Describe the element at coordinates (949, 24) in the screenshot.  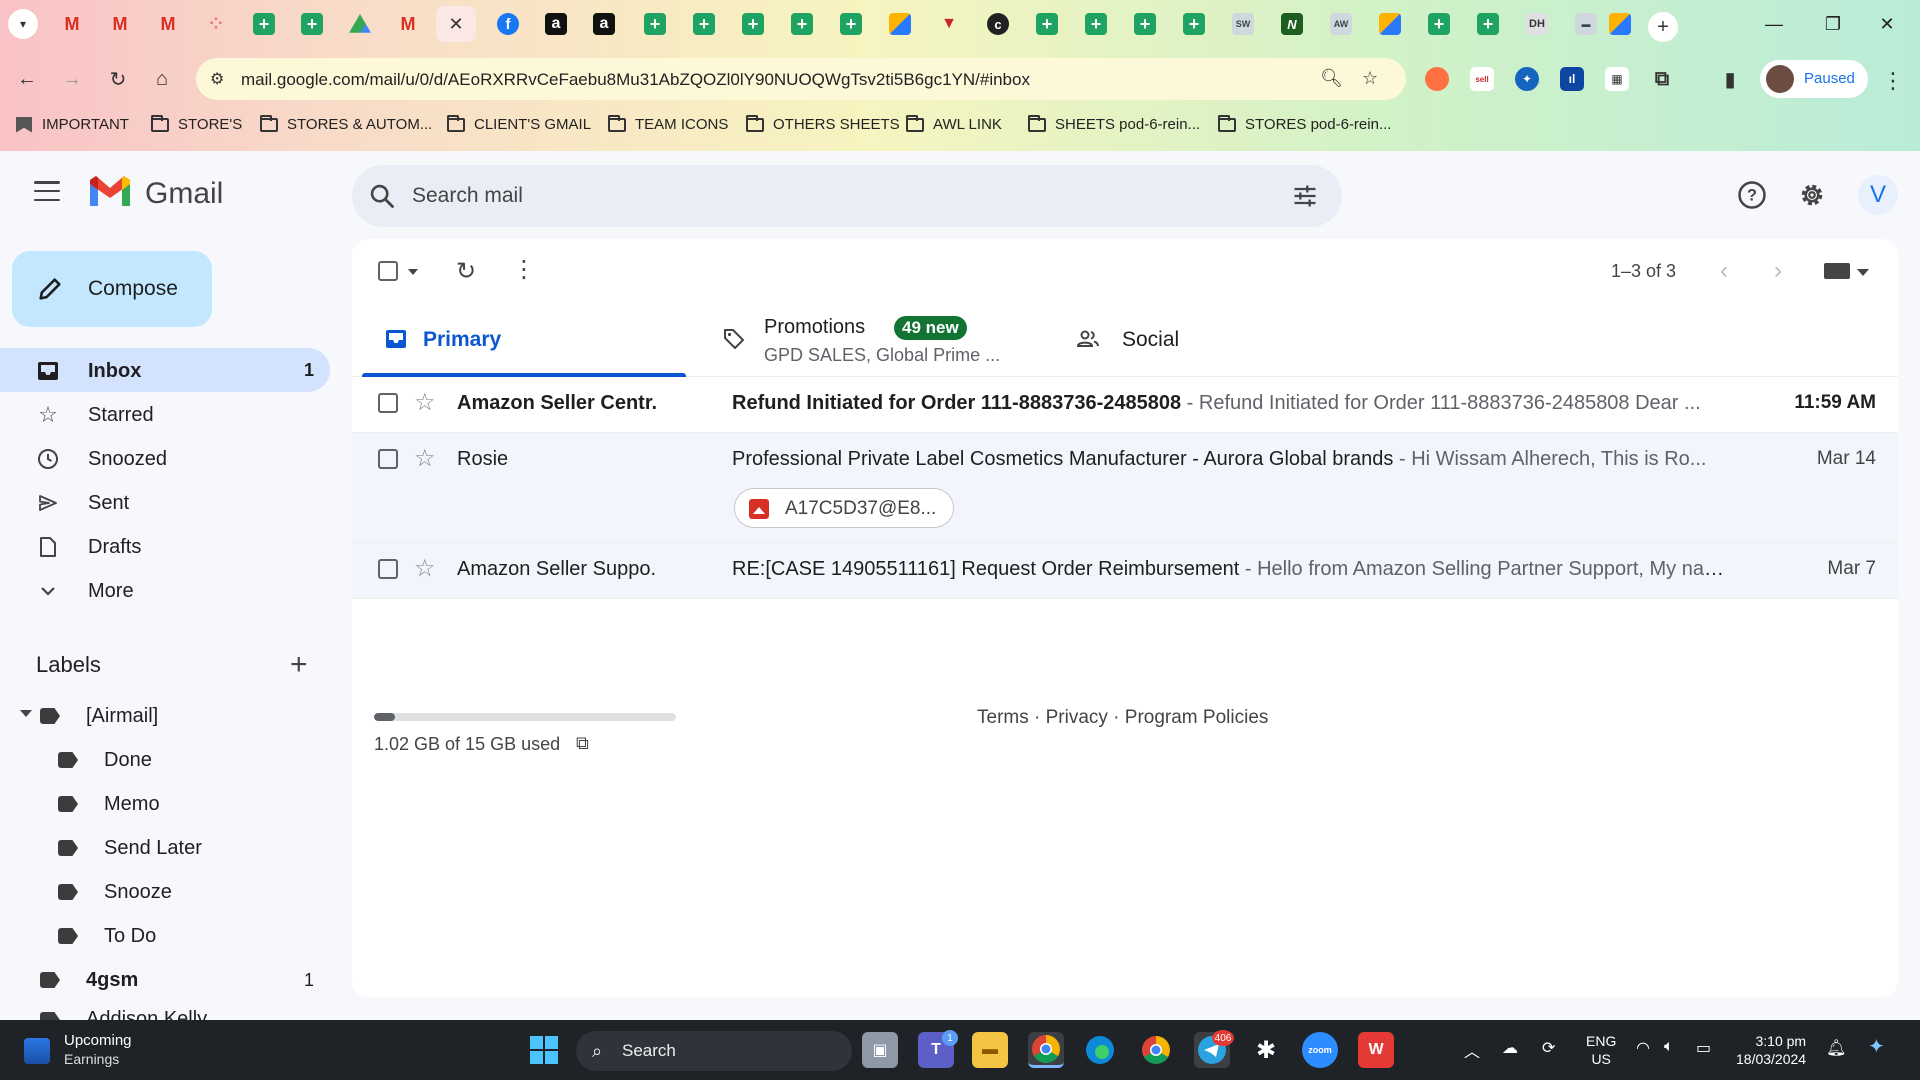
I see `browser-tab-red: ▼` at that location.